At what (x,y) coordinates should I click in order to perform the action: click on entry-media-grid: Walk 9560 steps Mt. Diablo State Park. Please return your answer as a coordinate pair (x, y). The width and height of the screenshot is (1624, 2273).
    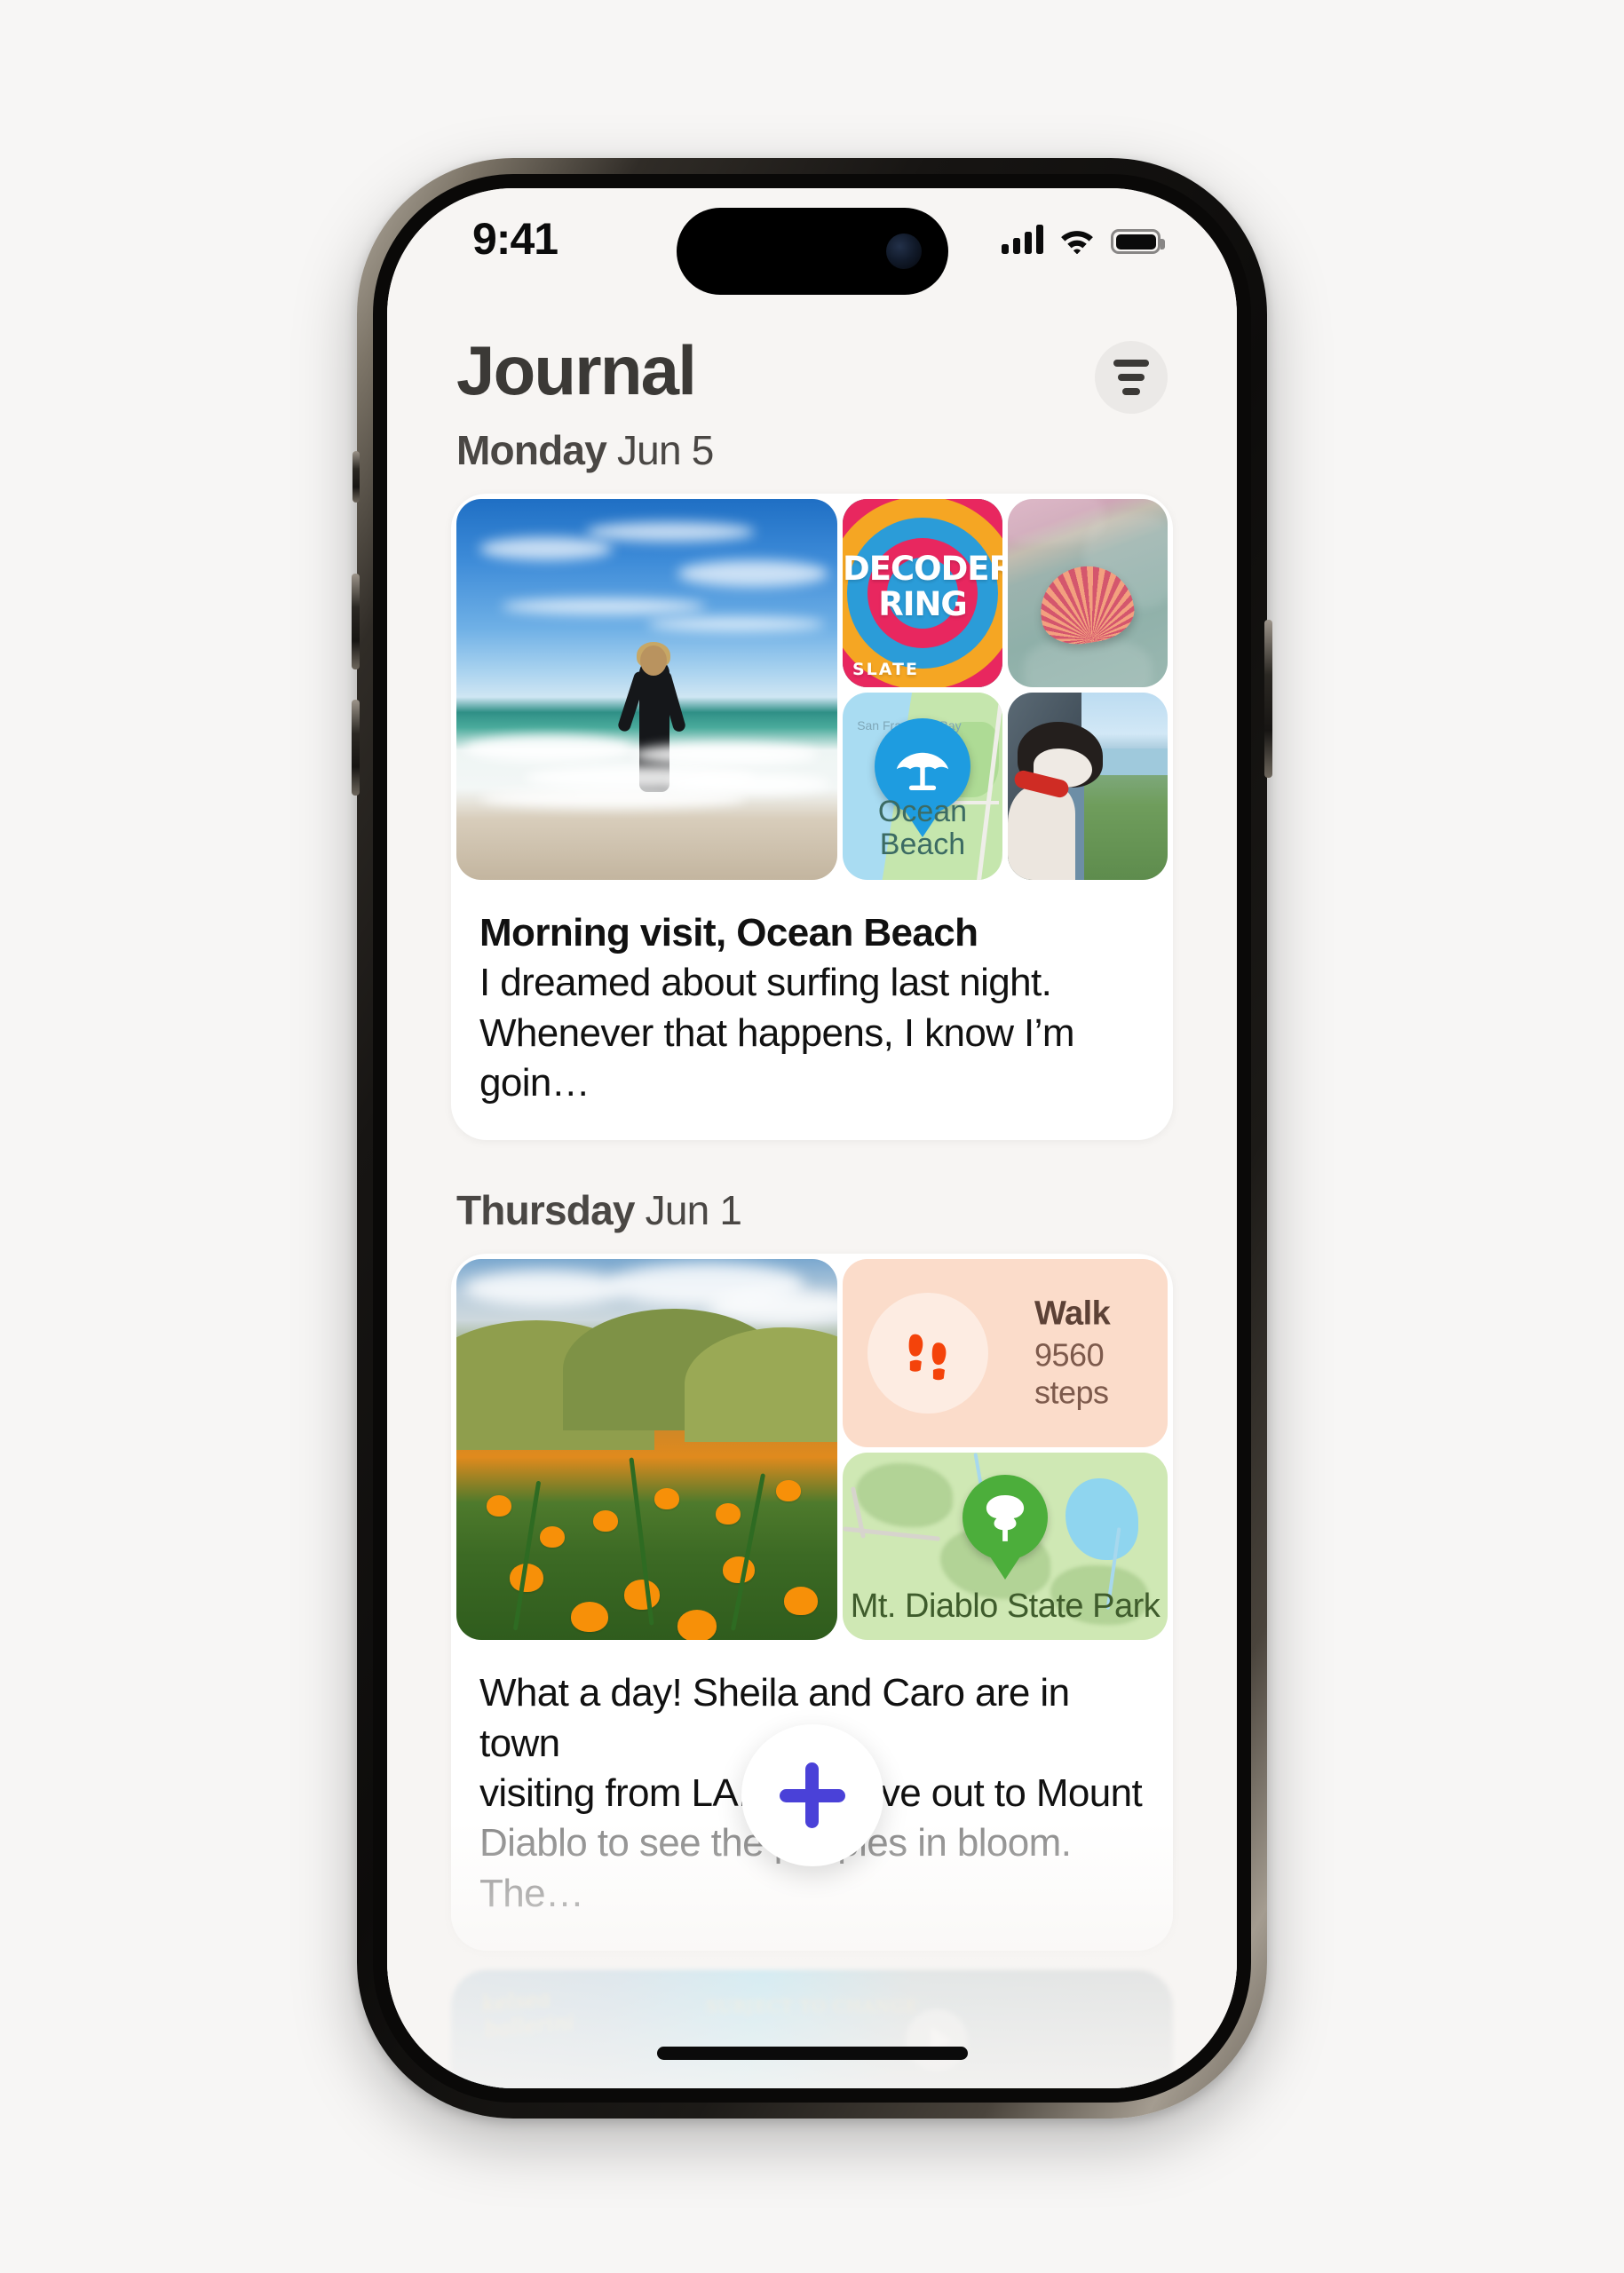
    Looking at the image, I should click on (812, 1449).